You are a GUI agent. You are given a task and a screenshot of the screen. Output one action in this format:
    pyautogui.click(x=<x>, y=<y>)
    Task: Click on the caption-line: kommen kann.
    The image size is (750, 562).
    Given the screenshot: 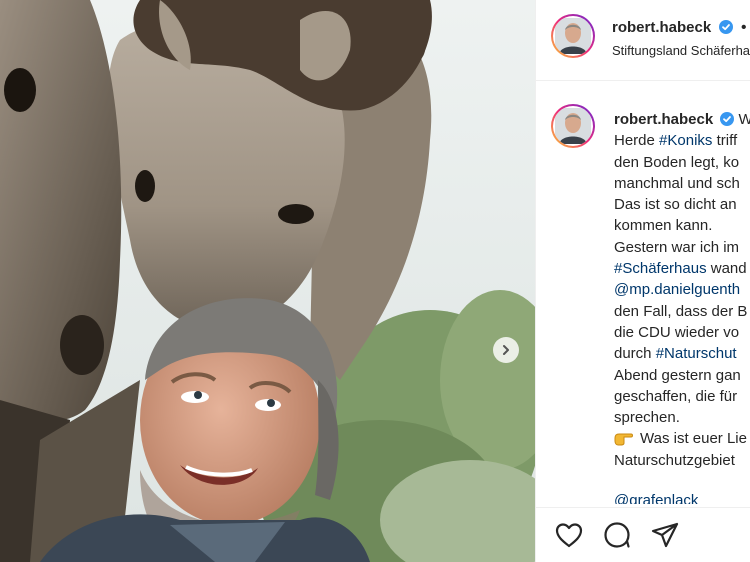 What is the action you would take?
    pyautogui.click(x=682, y=225)
    